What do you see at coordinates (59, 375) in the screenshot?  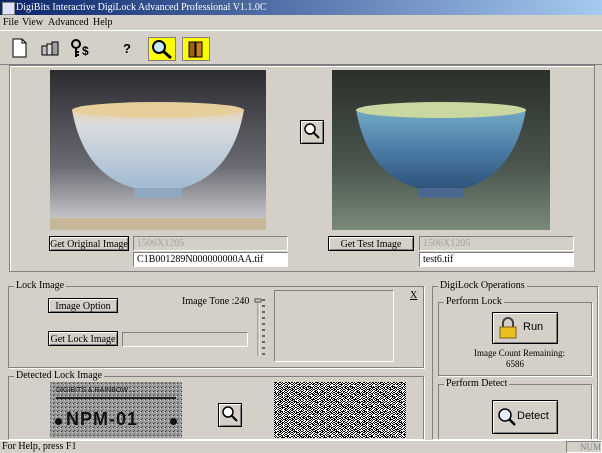 I see `detected-lock-group-label: Detected Lock Image` at bounding box center [59, 375].